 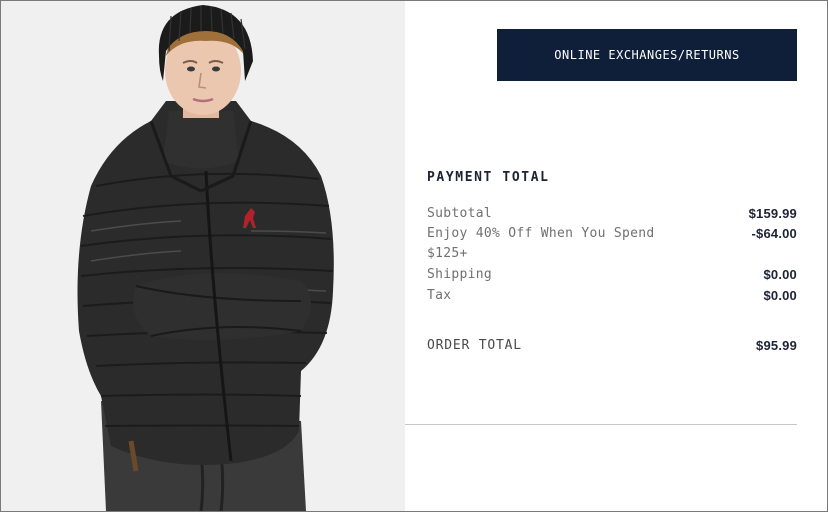 I want to click on shipping-value: $0.00, so click(x=780, y=274).